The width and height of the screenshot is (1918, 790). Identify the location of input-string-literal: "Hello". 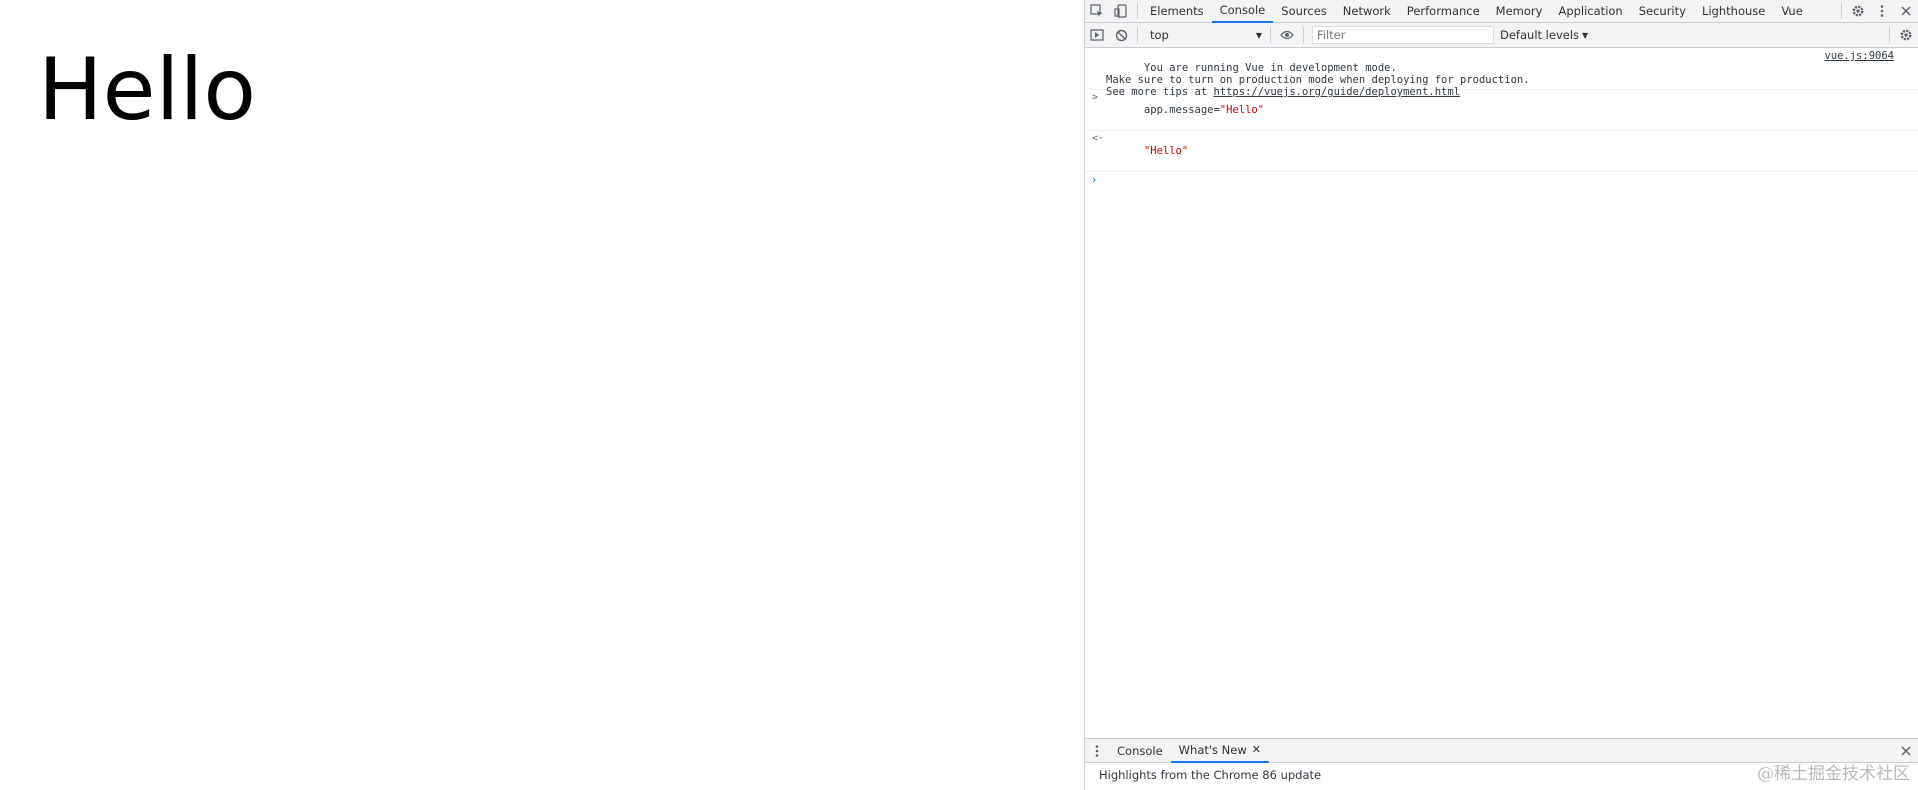
(1242, 110).